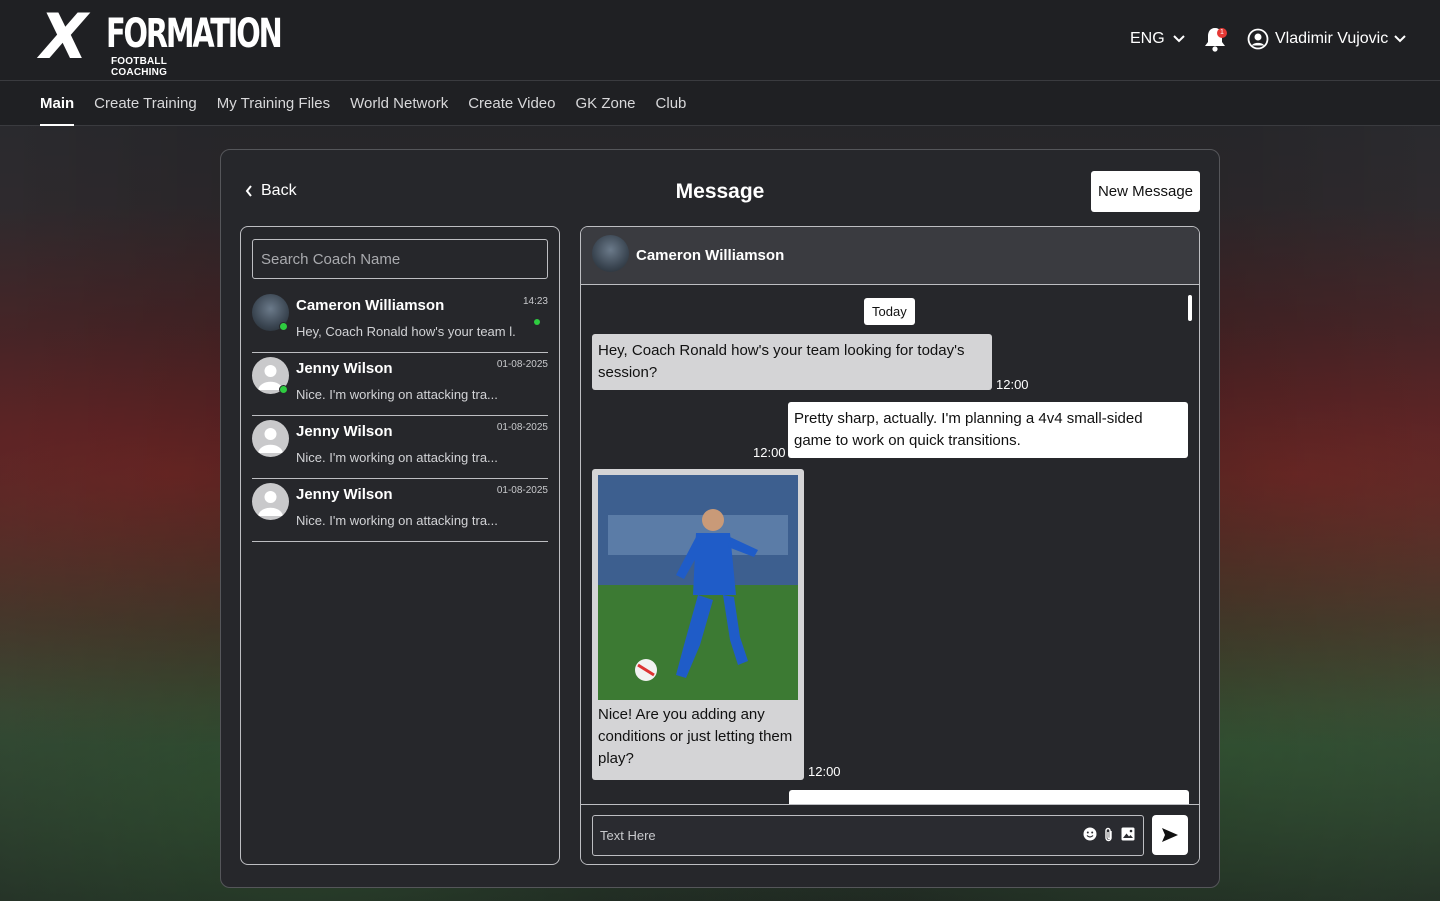 This screenshot has height=901, width=1440. Describe the element at coordinates (1147, 38) in the screenshot. I see `language-label: ENG` at that location.